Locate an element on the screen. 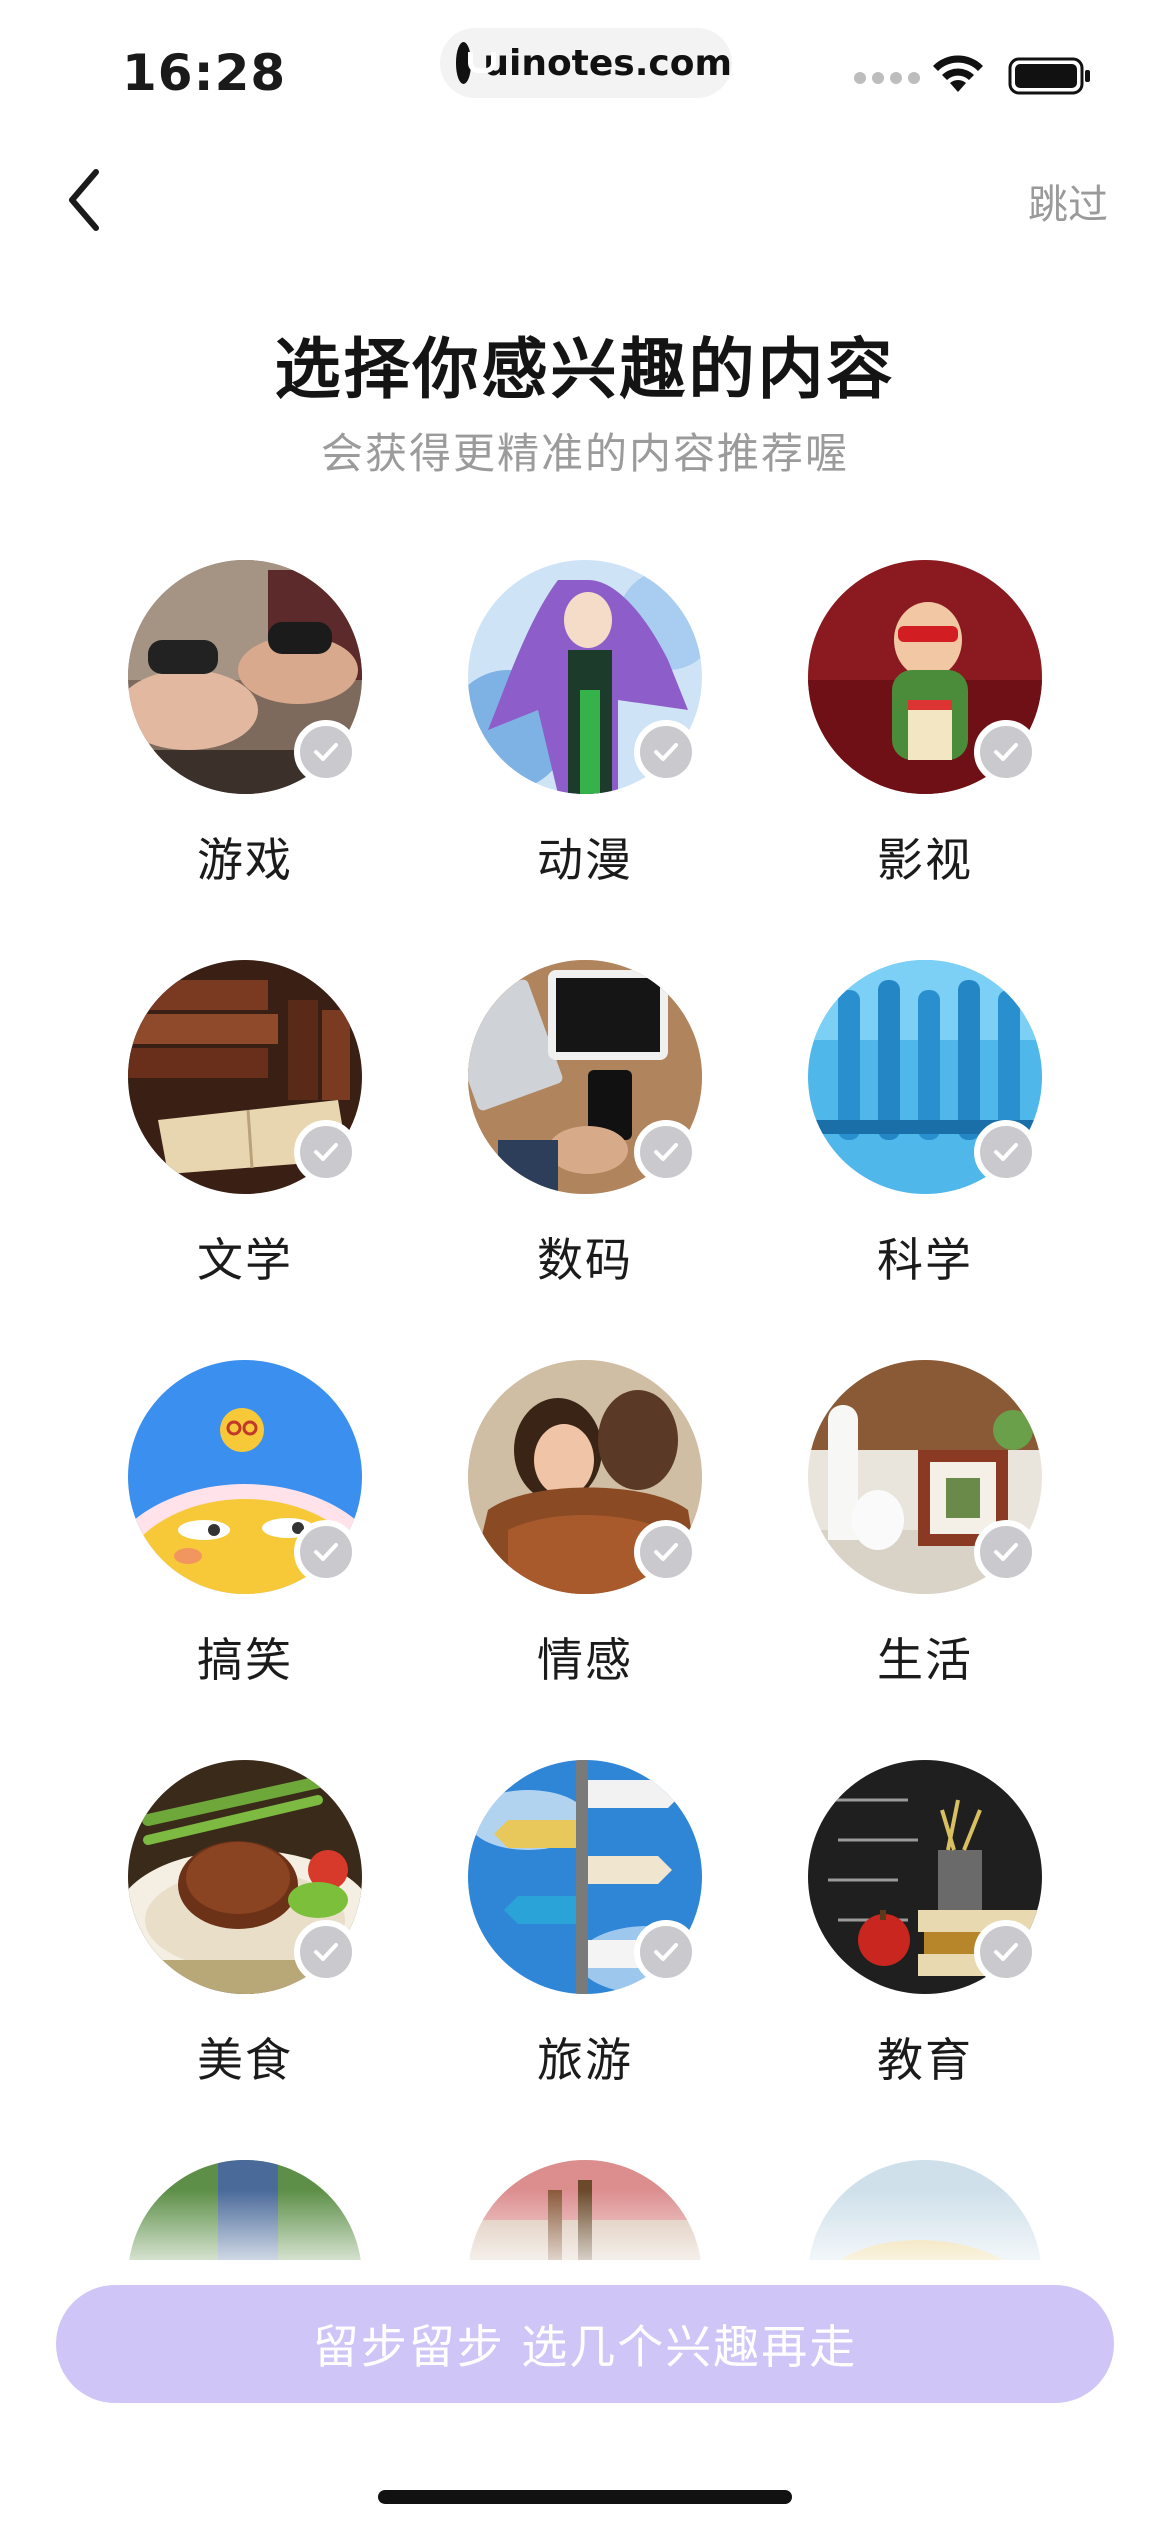 The image size is (1170, 2532). url-pill: uinotes.com is located at coordinates (586, 63).